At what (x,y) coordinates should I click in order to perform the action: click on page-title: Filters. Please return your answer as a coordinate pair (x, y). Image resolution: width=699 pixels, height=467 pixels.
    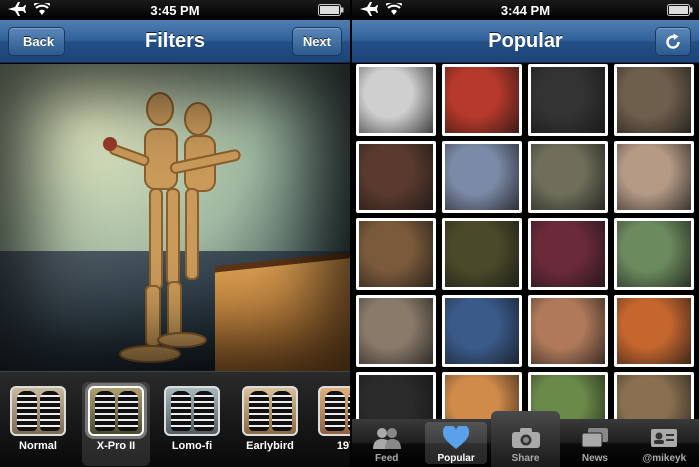
    Looking at the image, I should click on (175, 40).